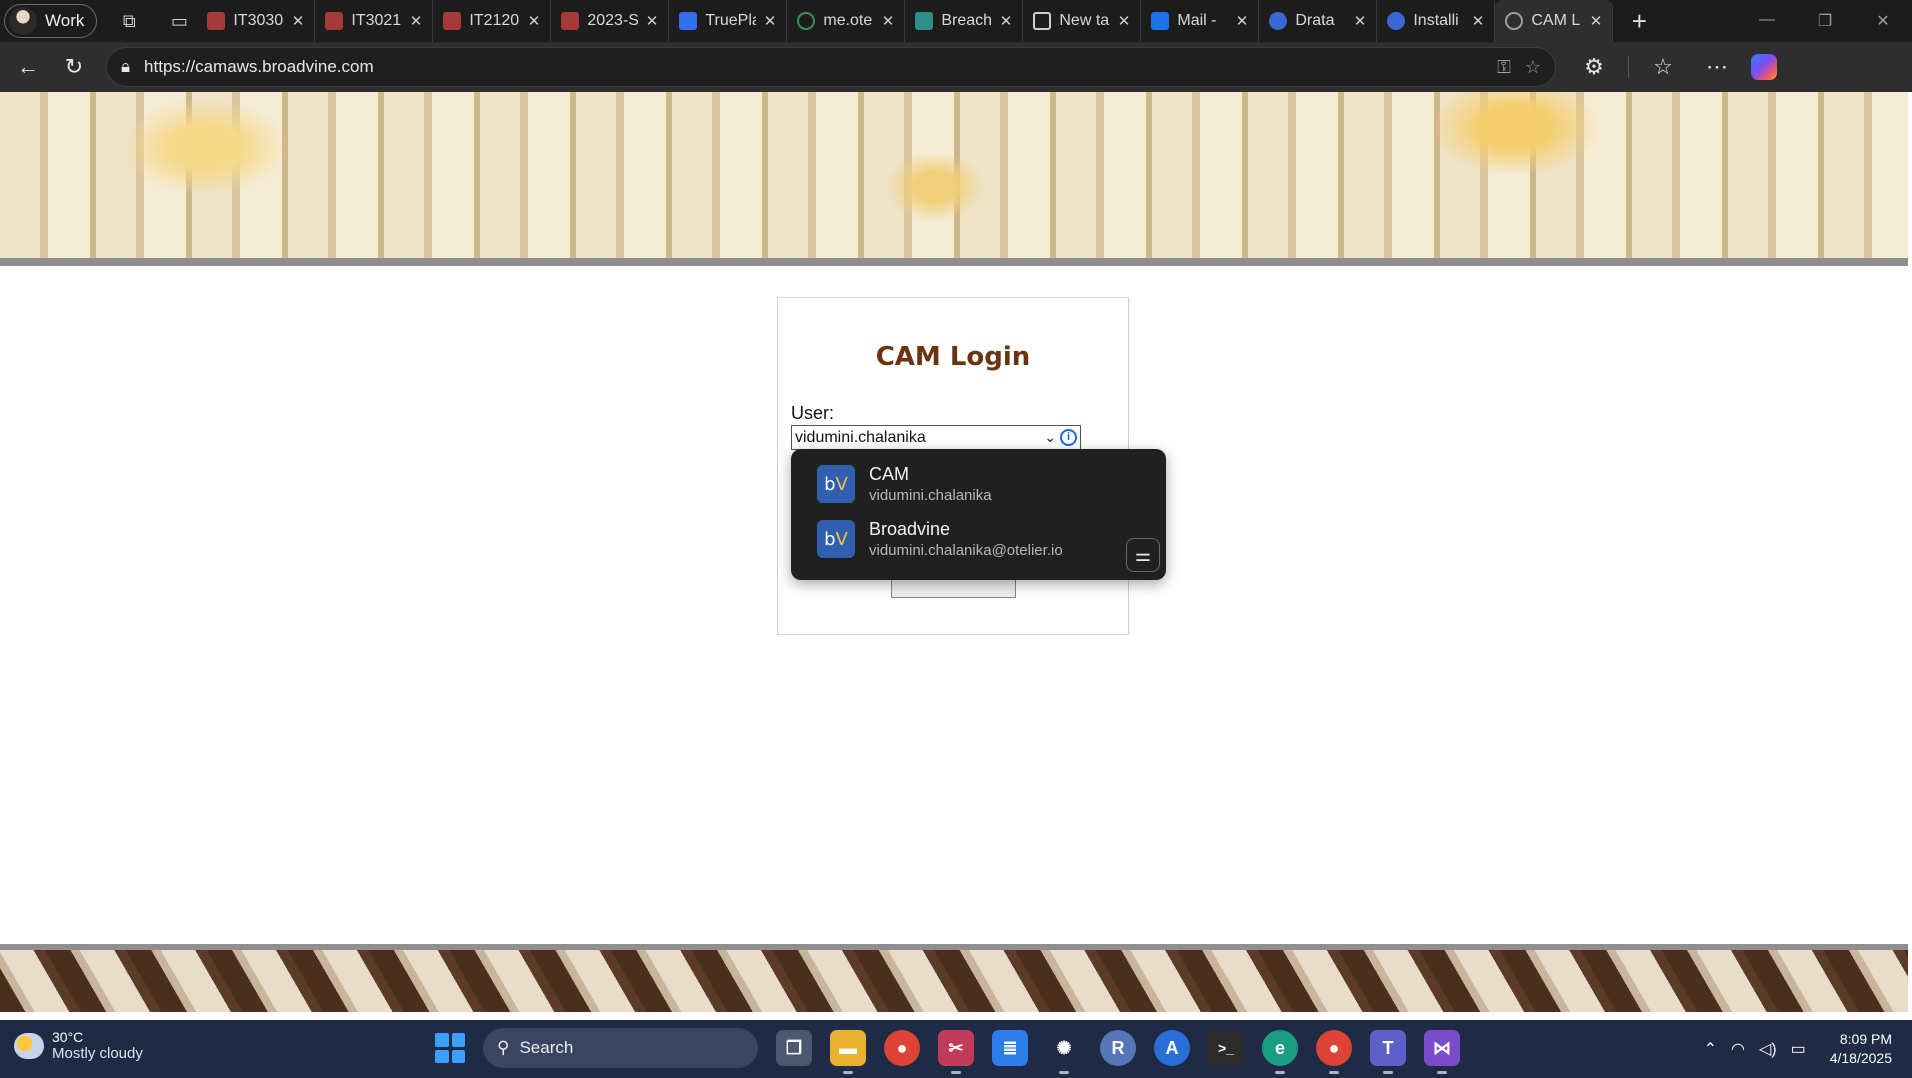 Image resolution: width=1912 pixels, height=1078 pixels. I want to click on tab: IT3030 ✕, so click(256, 21).